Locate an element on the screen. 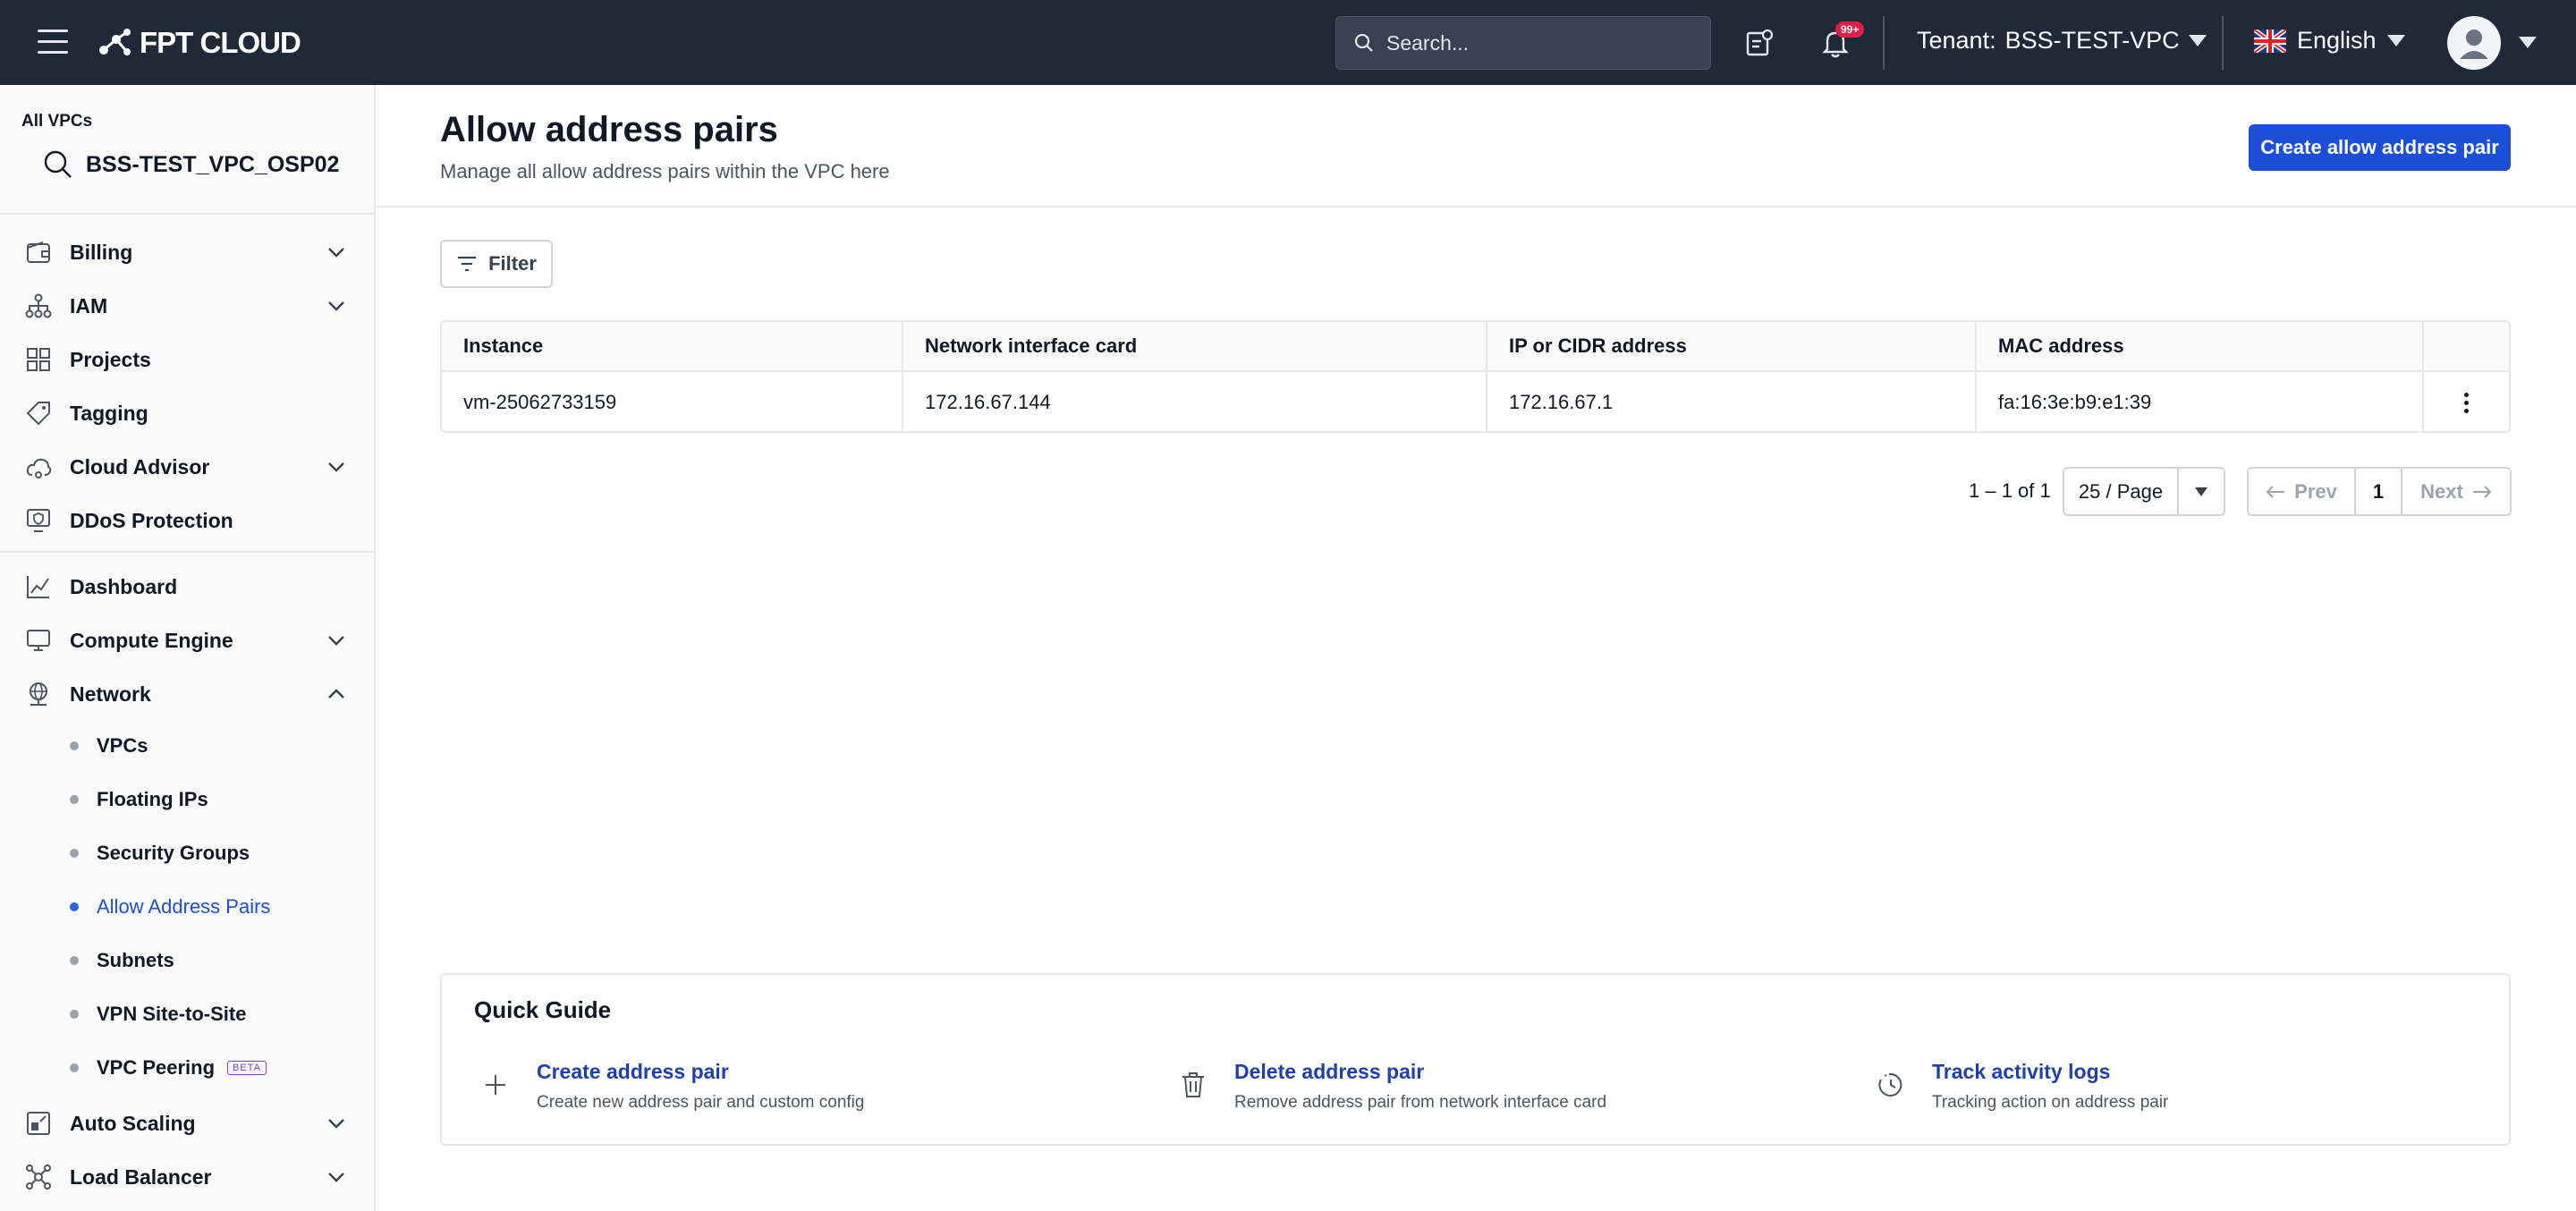 Image resolution: width=2576 pixels, height=1211 pixels. sidebar-item-label: Dashboard is located at coordinates (124, 586).